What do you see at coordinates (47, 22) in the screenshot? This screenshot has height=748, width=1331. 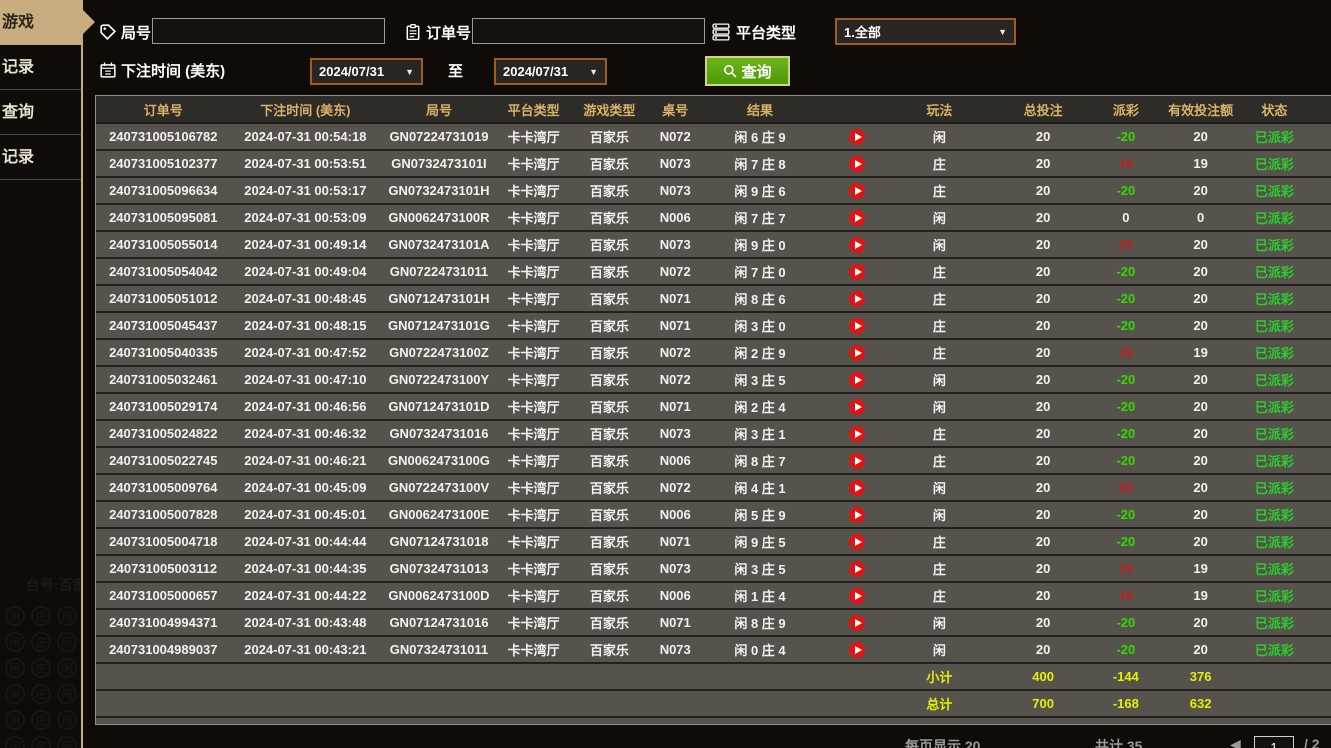 I see `sidebar-item-0: 游戏` at bounding box center [47, 22].